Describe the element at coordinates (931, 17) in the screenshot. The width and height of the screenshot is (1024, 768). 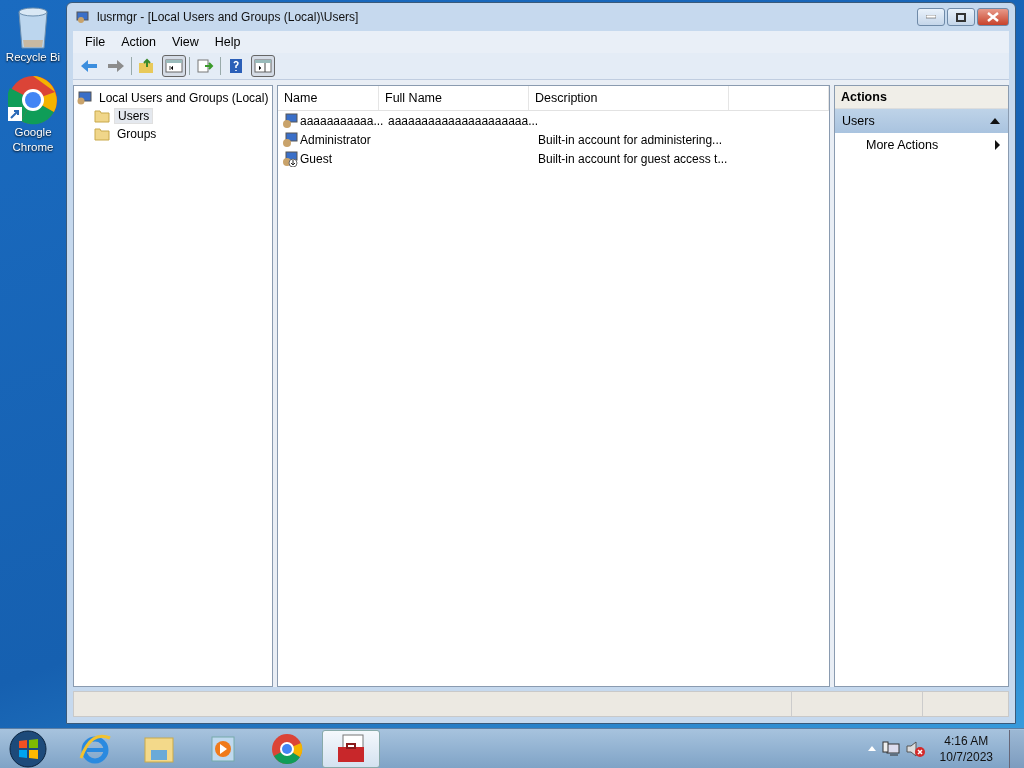
I see `minimize-icon` at that location.